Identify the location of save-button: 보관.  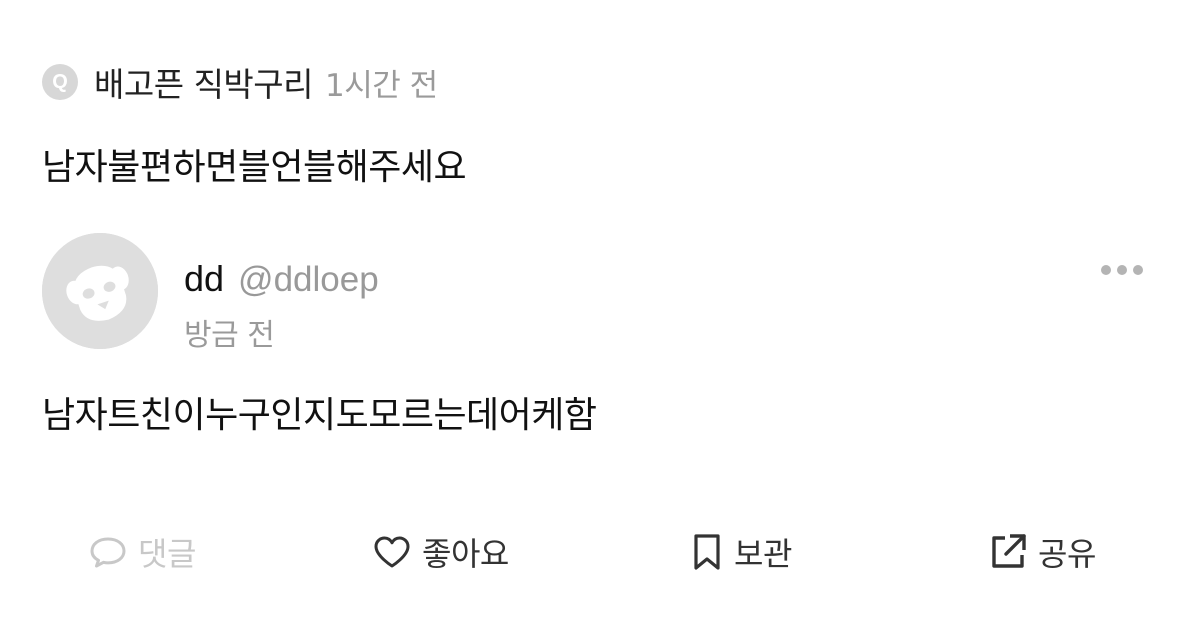
(741, 552).